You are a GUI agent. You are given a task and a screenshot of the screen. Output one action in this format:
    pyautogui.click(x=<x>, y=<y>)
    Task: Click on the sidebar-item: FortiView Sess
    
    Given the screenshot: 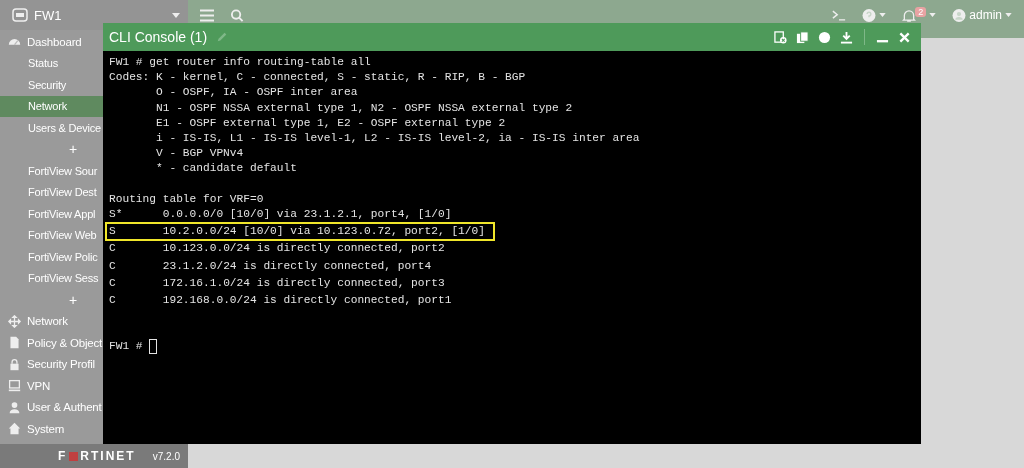 What is the action you would take?
    pyautogui.click(x=51, y=278)
    